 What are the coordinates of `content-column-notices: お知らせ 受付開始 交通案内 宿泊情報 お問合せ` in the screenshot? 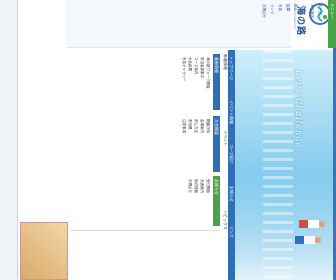 It's located at (125, 201).